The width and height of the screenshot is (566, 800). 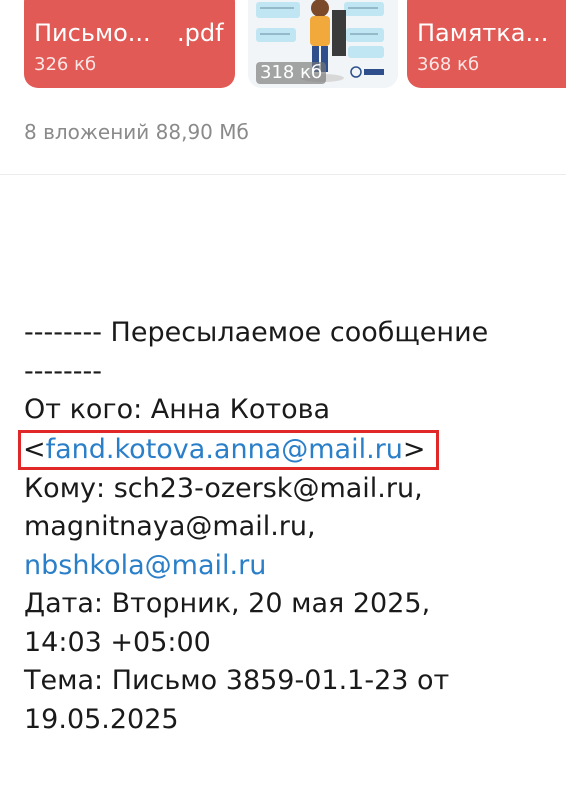 What do you see at coordinates (283, 174) in the screenshot?
I see `divider` at bounding box center [283, 174].